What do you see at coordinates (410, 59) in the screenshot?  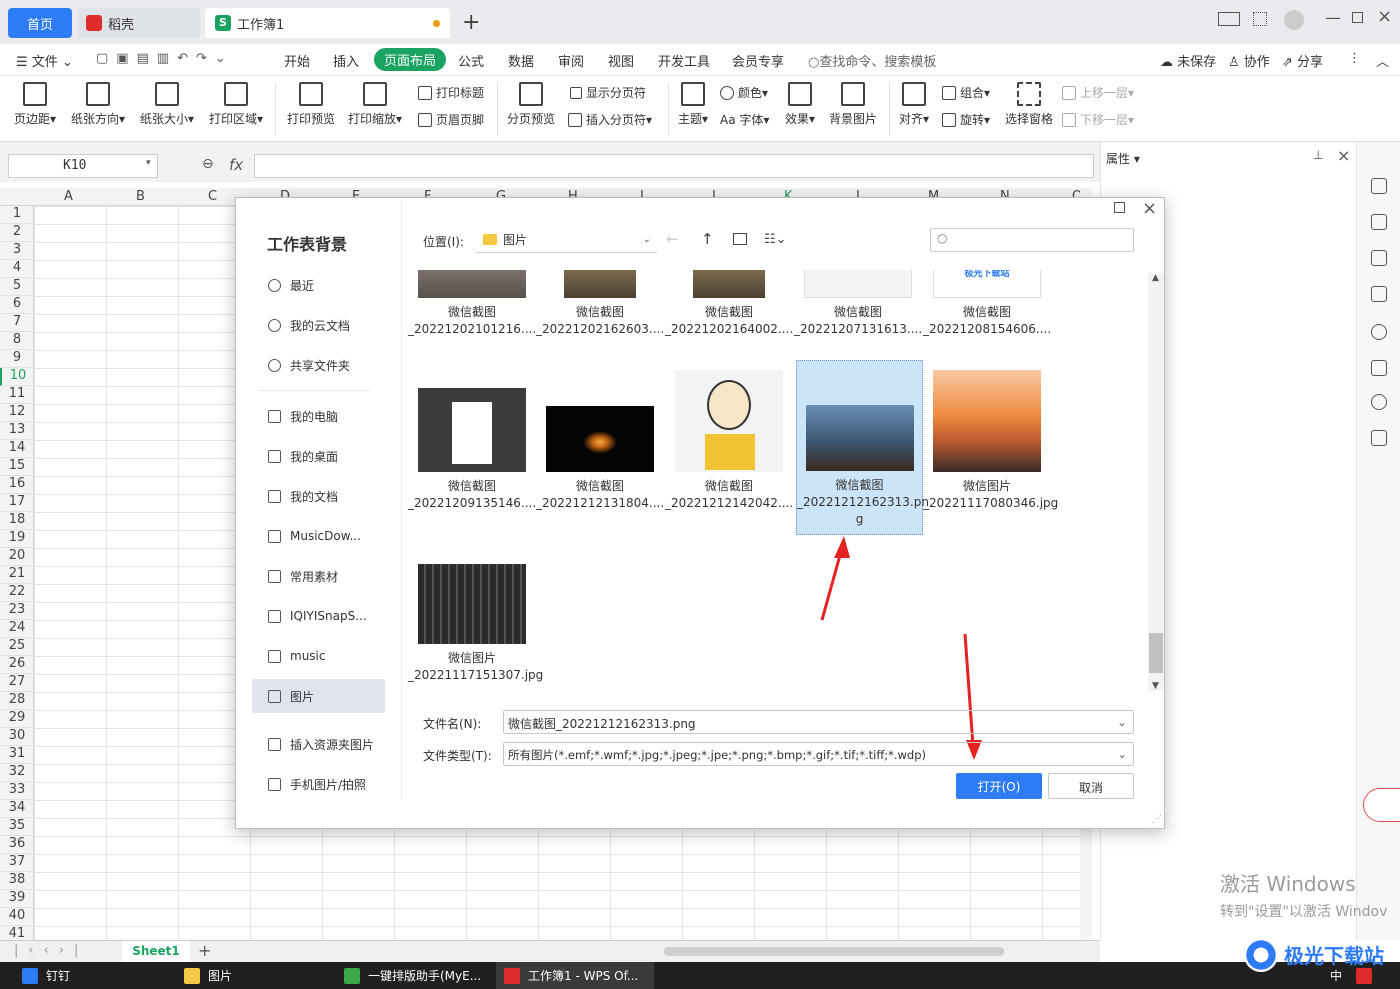 I see `menu-page-layout: 页面布局` at bounding box center [410, 59].